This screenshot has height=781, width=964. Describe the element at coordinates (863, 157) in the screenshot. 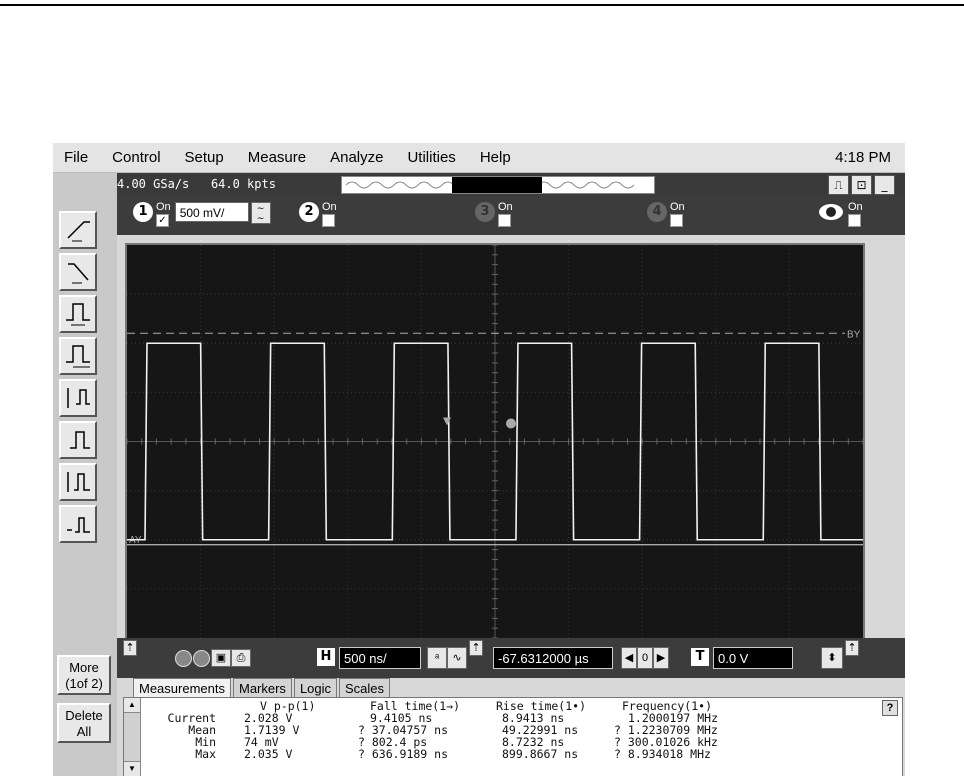

I see `clock: 4:18 PM` at that location.